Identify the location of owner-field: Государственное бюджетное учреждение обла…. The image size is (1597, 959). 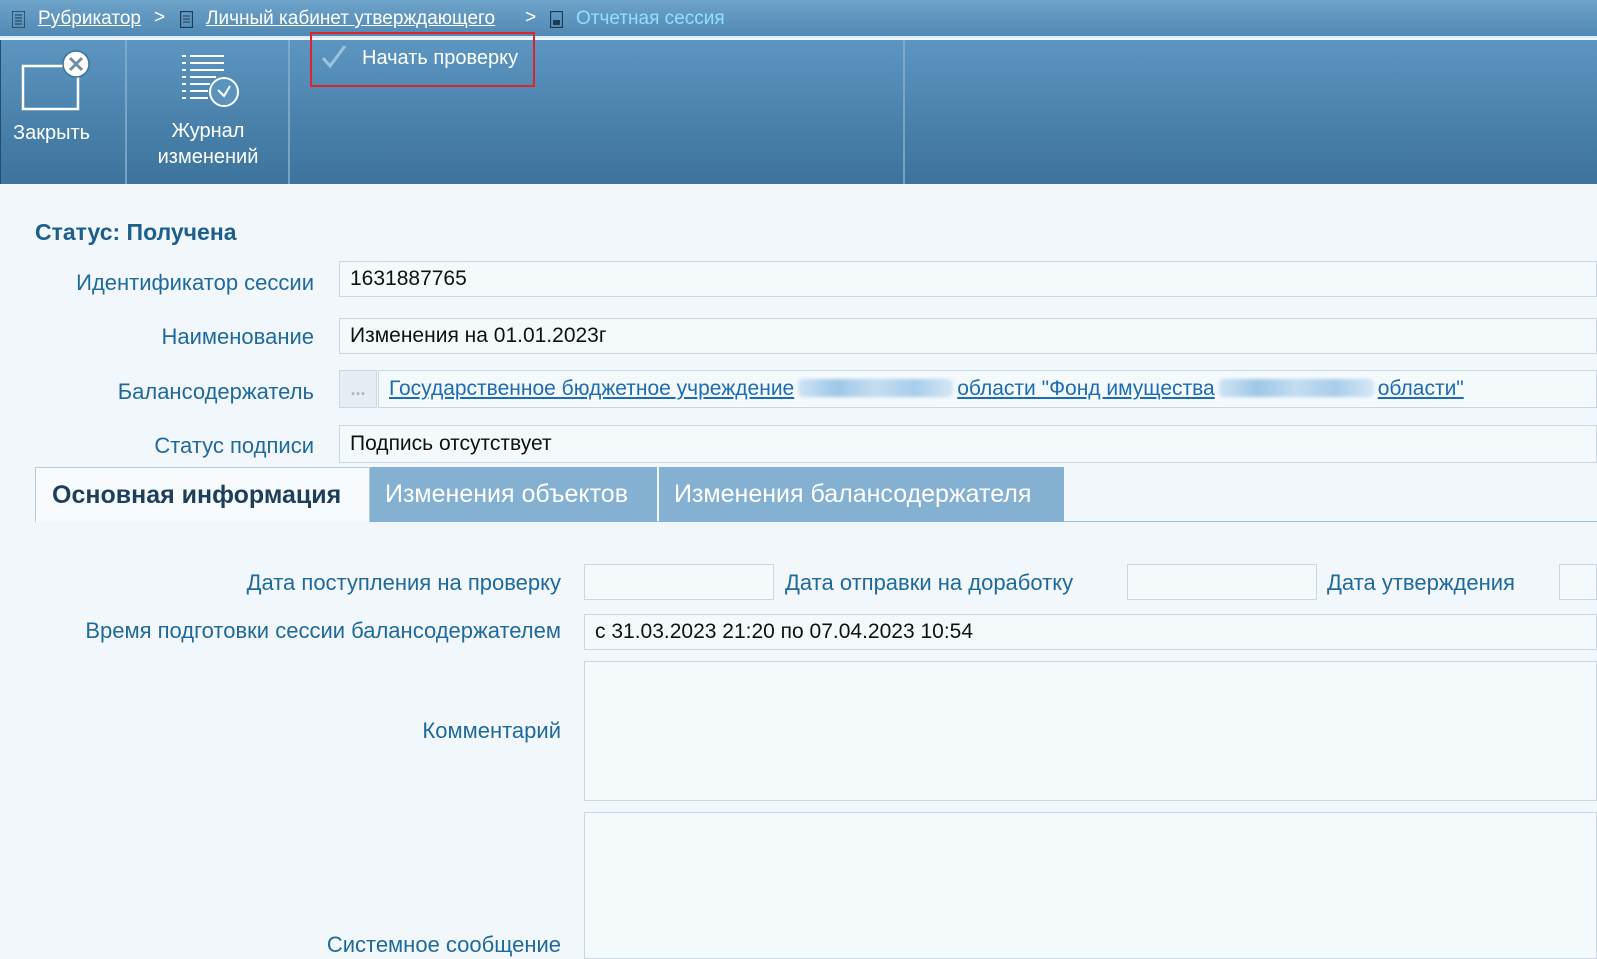
(987, 389).